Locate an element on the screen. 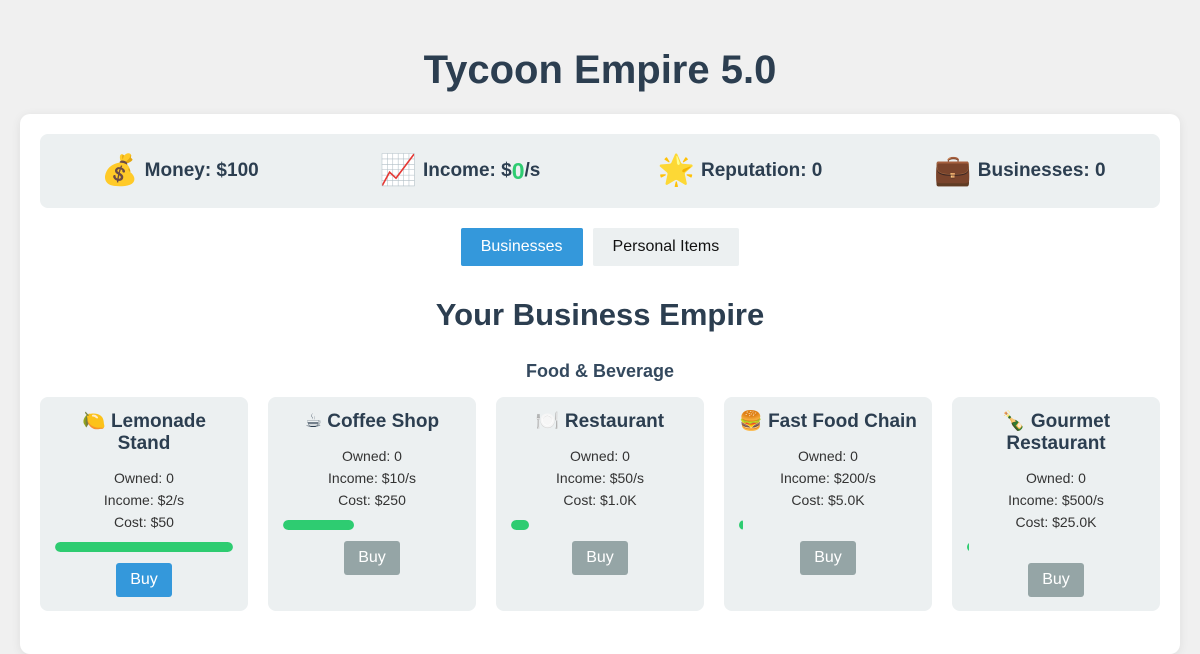  chart-increasing-icon: 📈 is located at coordinates (398, 170).